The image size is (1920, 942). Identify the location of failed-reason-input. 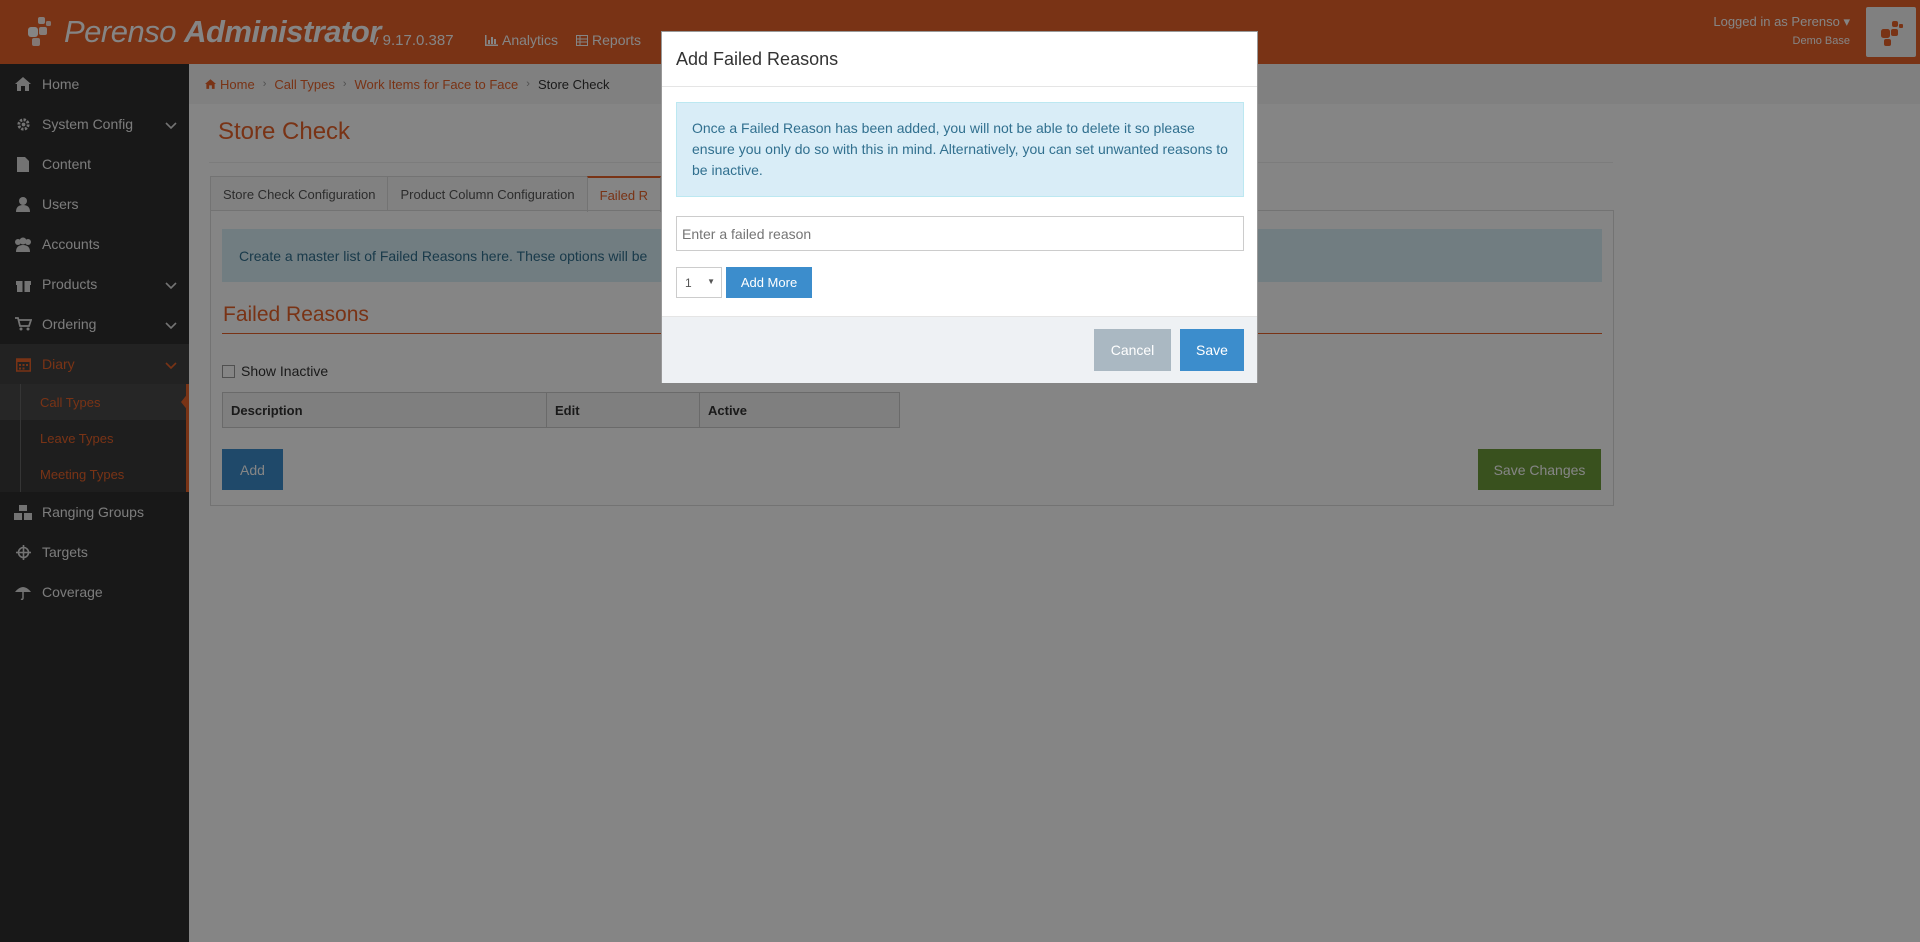
(960, 233).